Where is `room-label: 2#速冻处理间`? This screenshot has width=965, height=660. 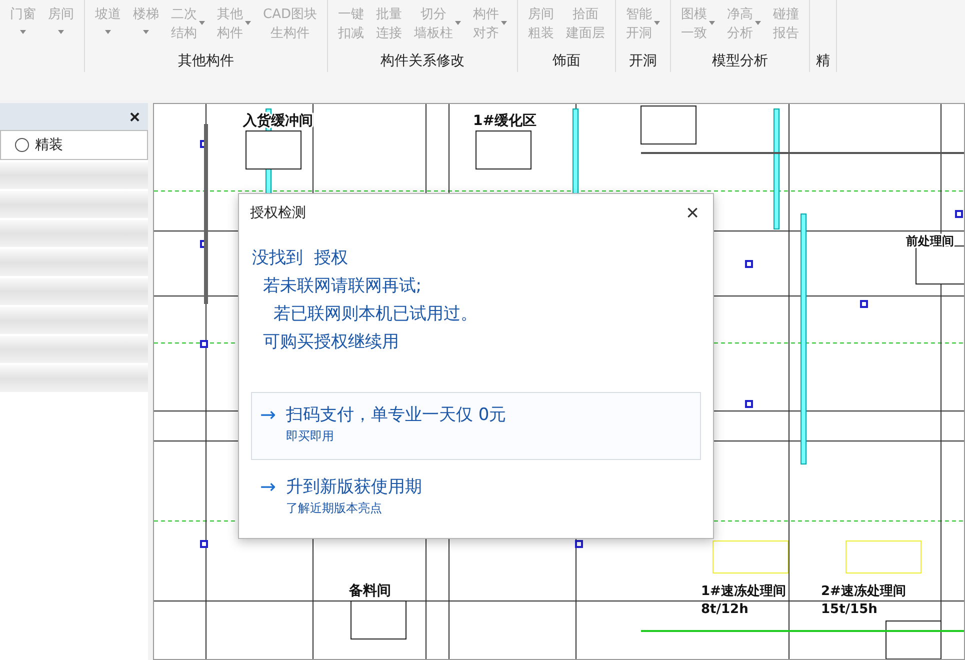 room-label: 2#速冻处理间 is located at coordinates (863, 591).